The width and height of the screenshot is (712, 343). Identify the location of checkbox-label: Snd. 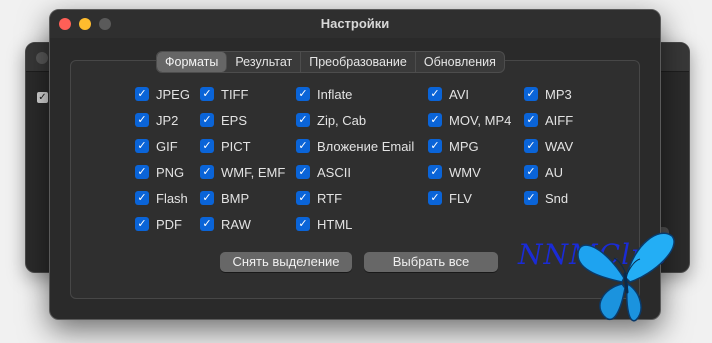
(557, 198).